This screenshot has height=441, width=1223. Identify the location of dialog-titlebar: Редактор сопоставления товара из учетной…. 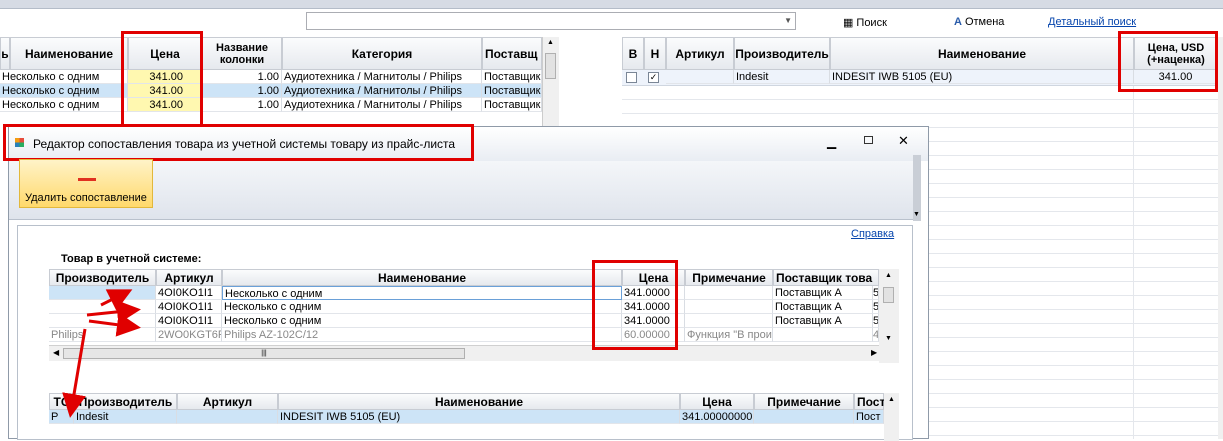
(468, 144).